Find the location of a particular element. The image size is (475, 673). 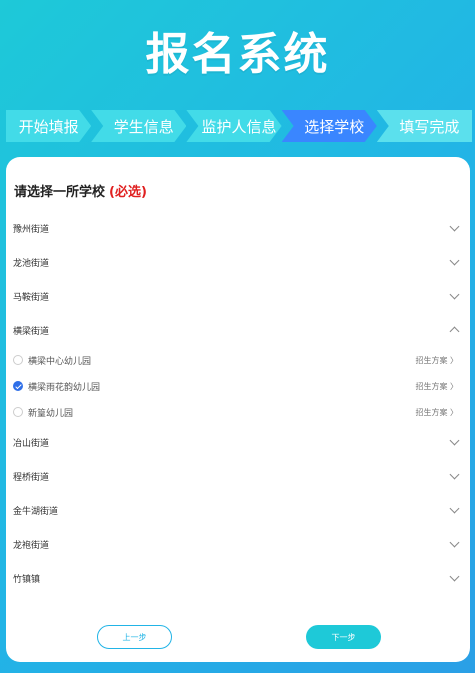

district-row: 程桥街道 is located at coordinates (238, 476).